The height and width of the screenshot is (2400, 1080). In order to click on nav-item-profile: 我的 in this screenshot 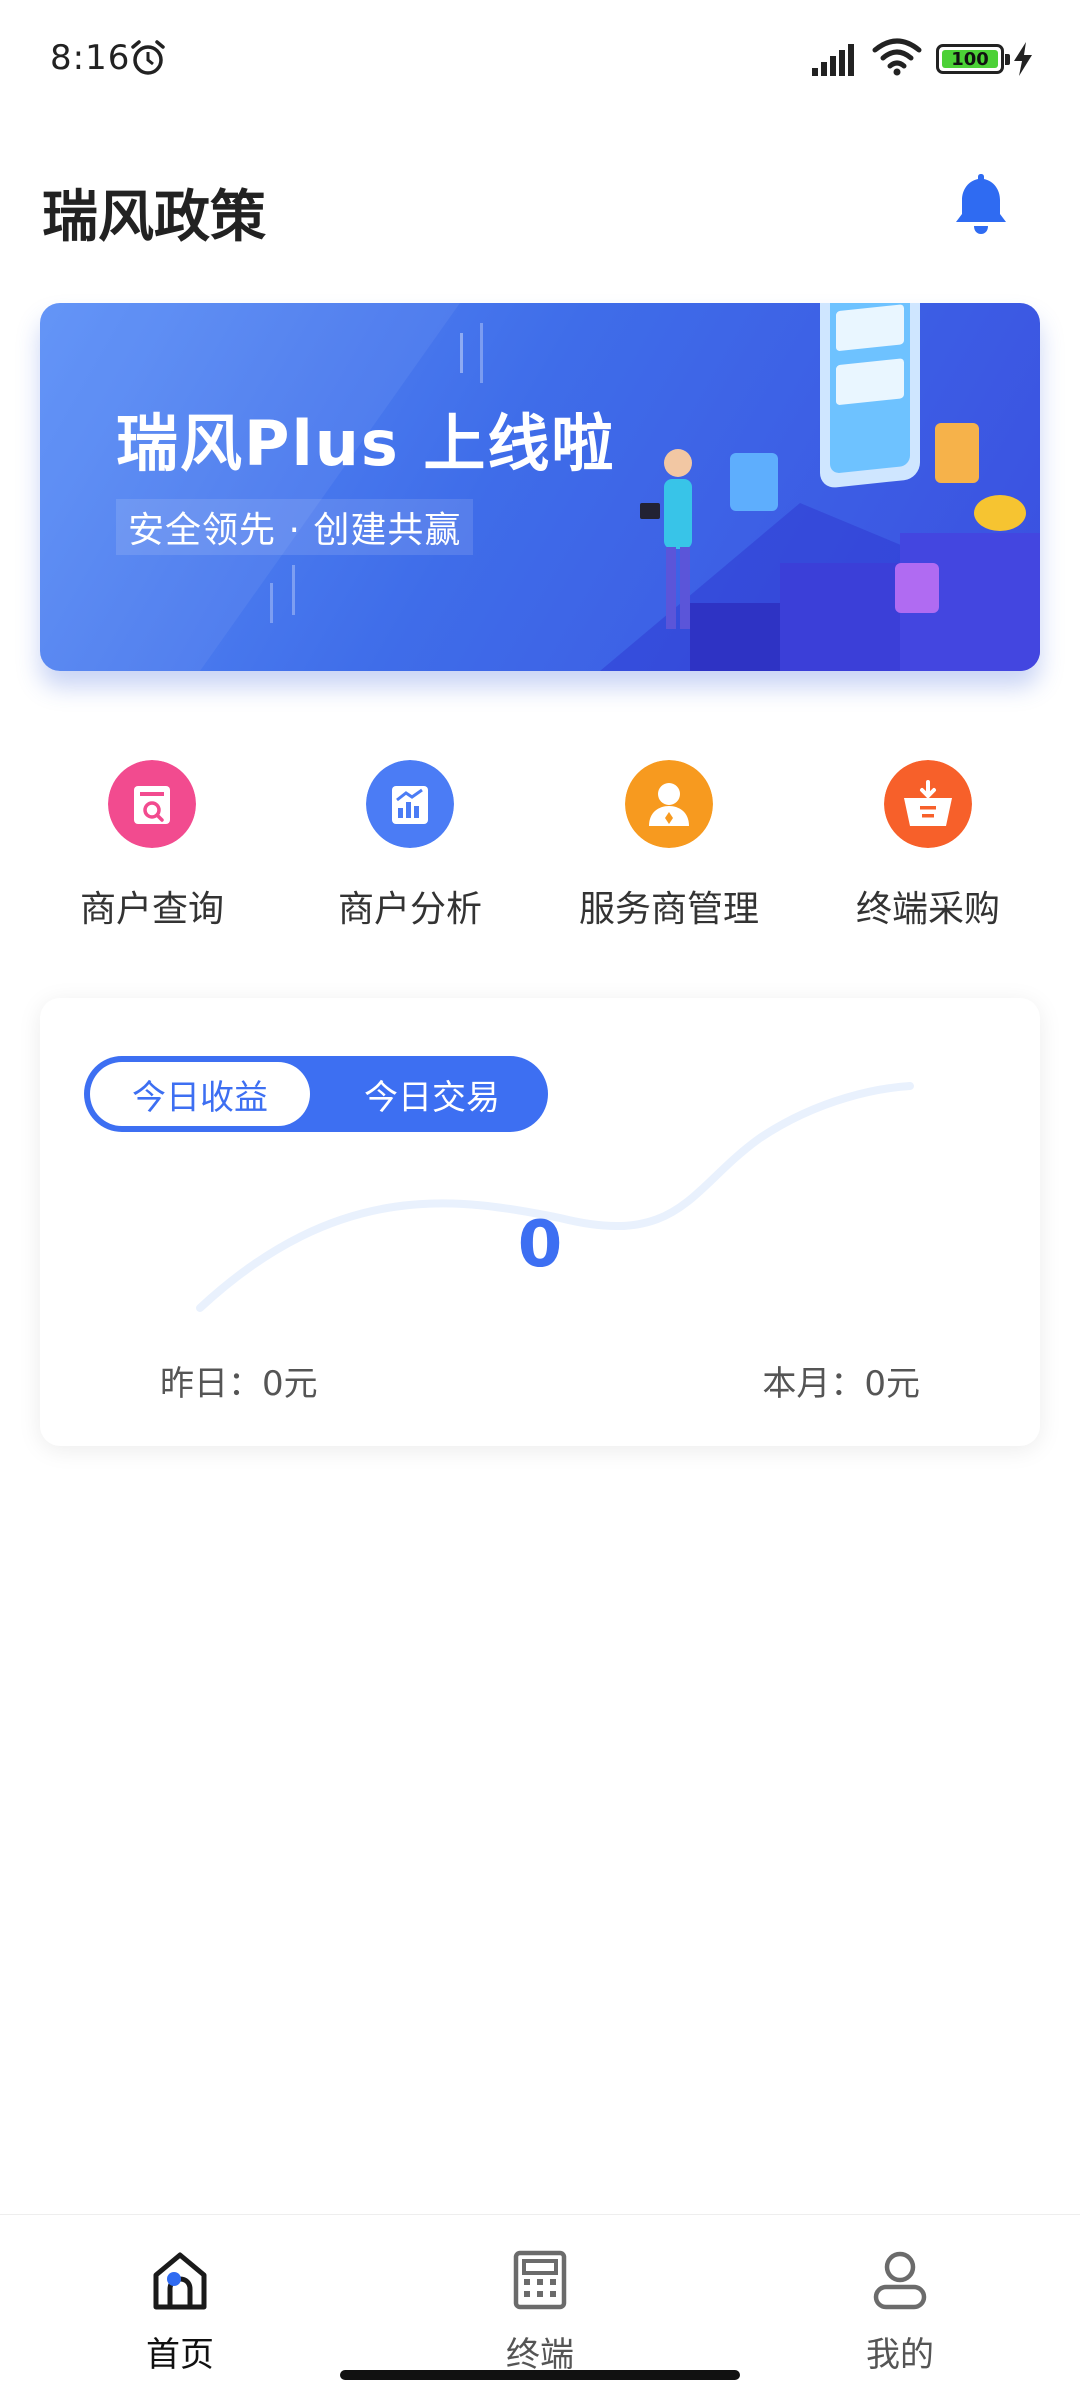, I will do `click(900, 2304)`.